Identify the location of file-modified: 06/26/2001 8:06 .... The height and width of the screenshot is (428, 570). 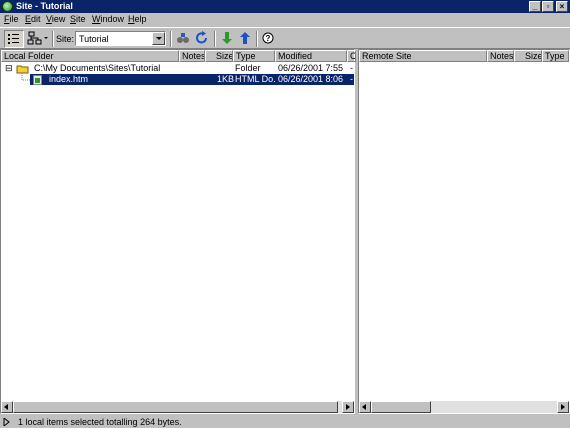
(312, 79).